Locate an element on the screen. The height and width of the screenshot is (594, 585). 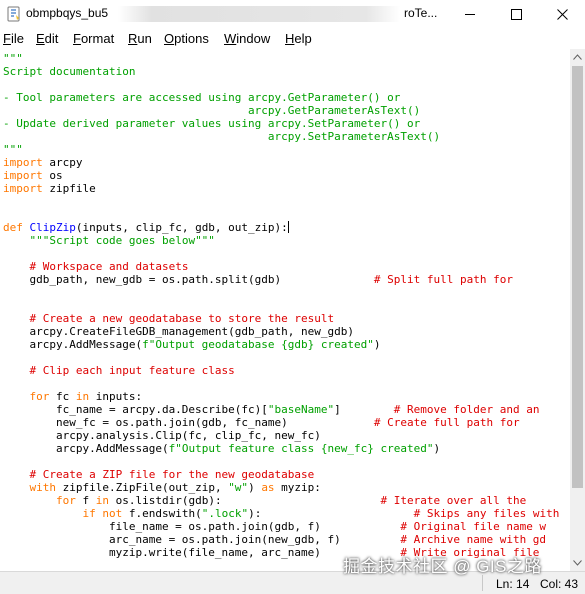
code-line: import arcpy is located at coordinates (43, 162).